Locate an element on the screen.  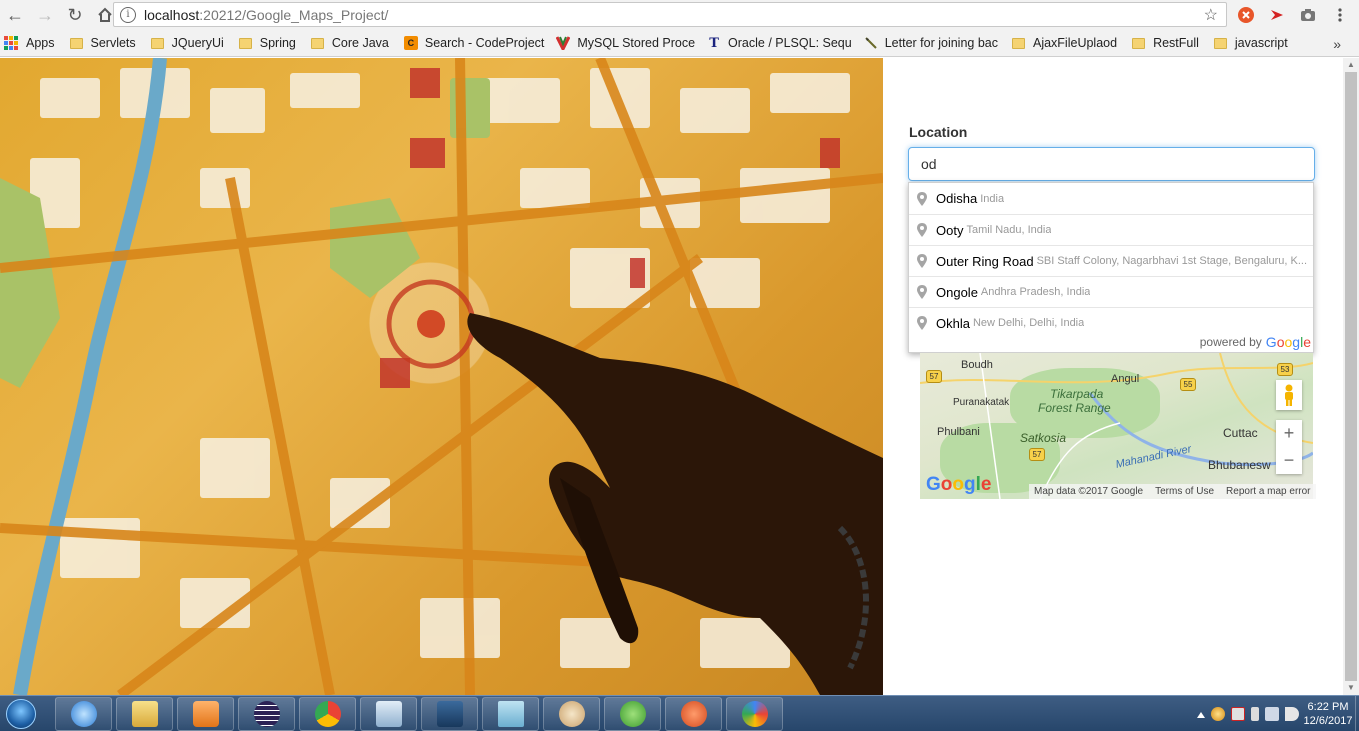
media-player-icon is located at coordinates (205, 714).